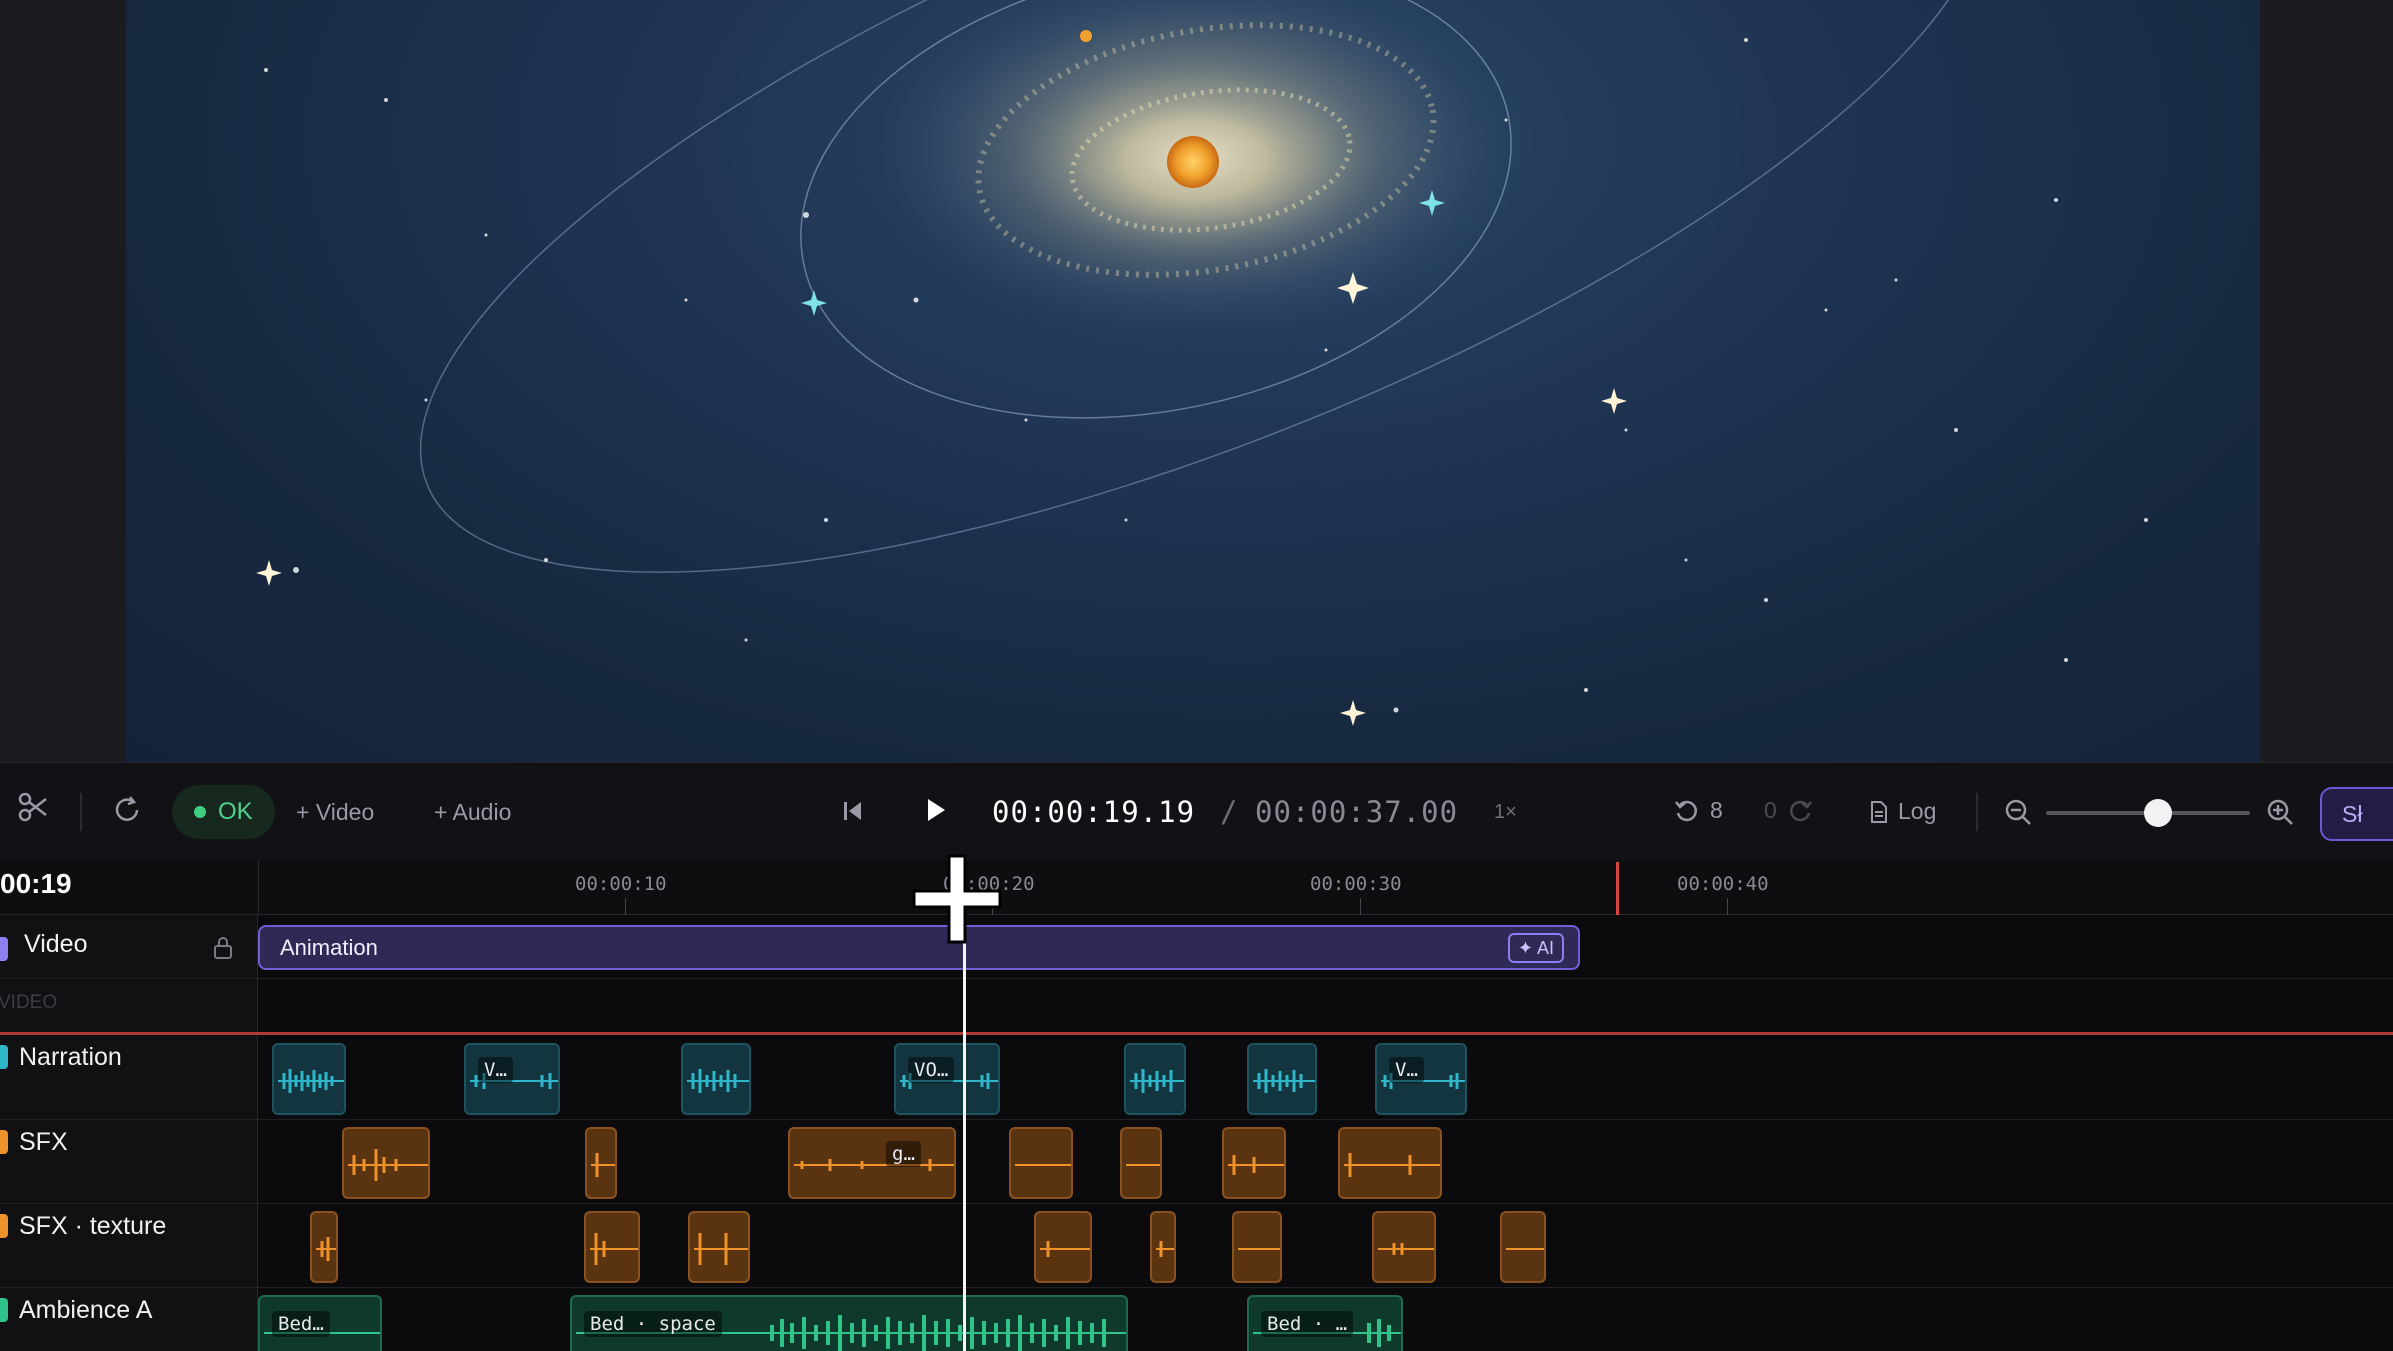  Describe the element at coordinates (1716, 810) in the screenshot. I see `undo-count: 8` at that location.